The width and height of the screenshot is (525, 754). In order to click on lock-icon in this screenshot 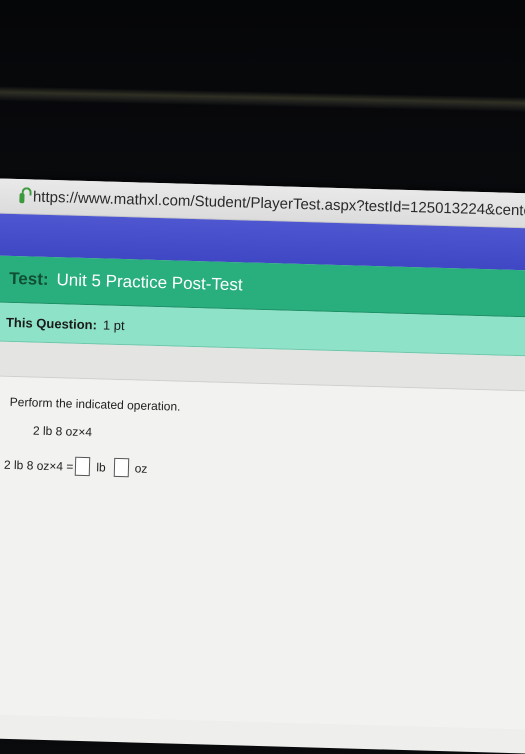, I will do `click(22, 198)`.